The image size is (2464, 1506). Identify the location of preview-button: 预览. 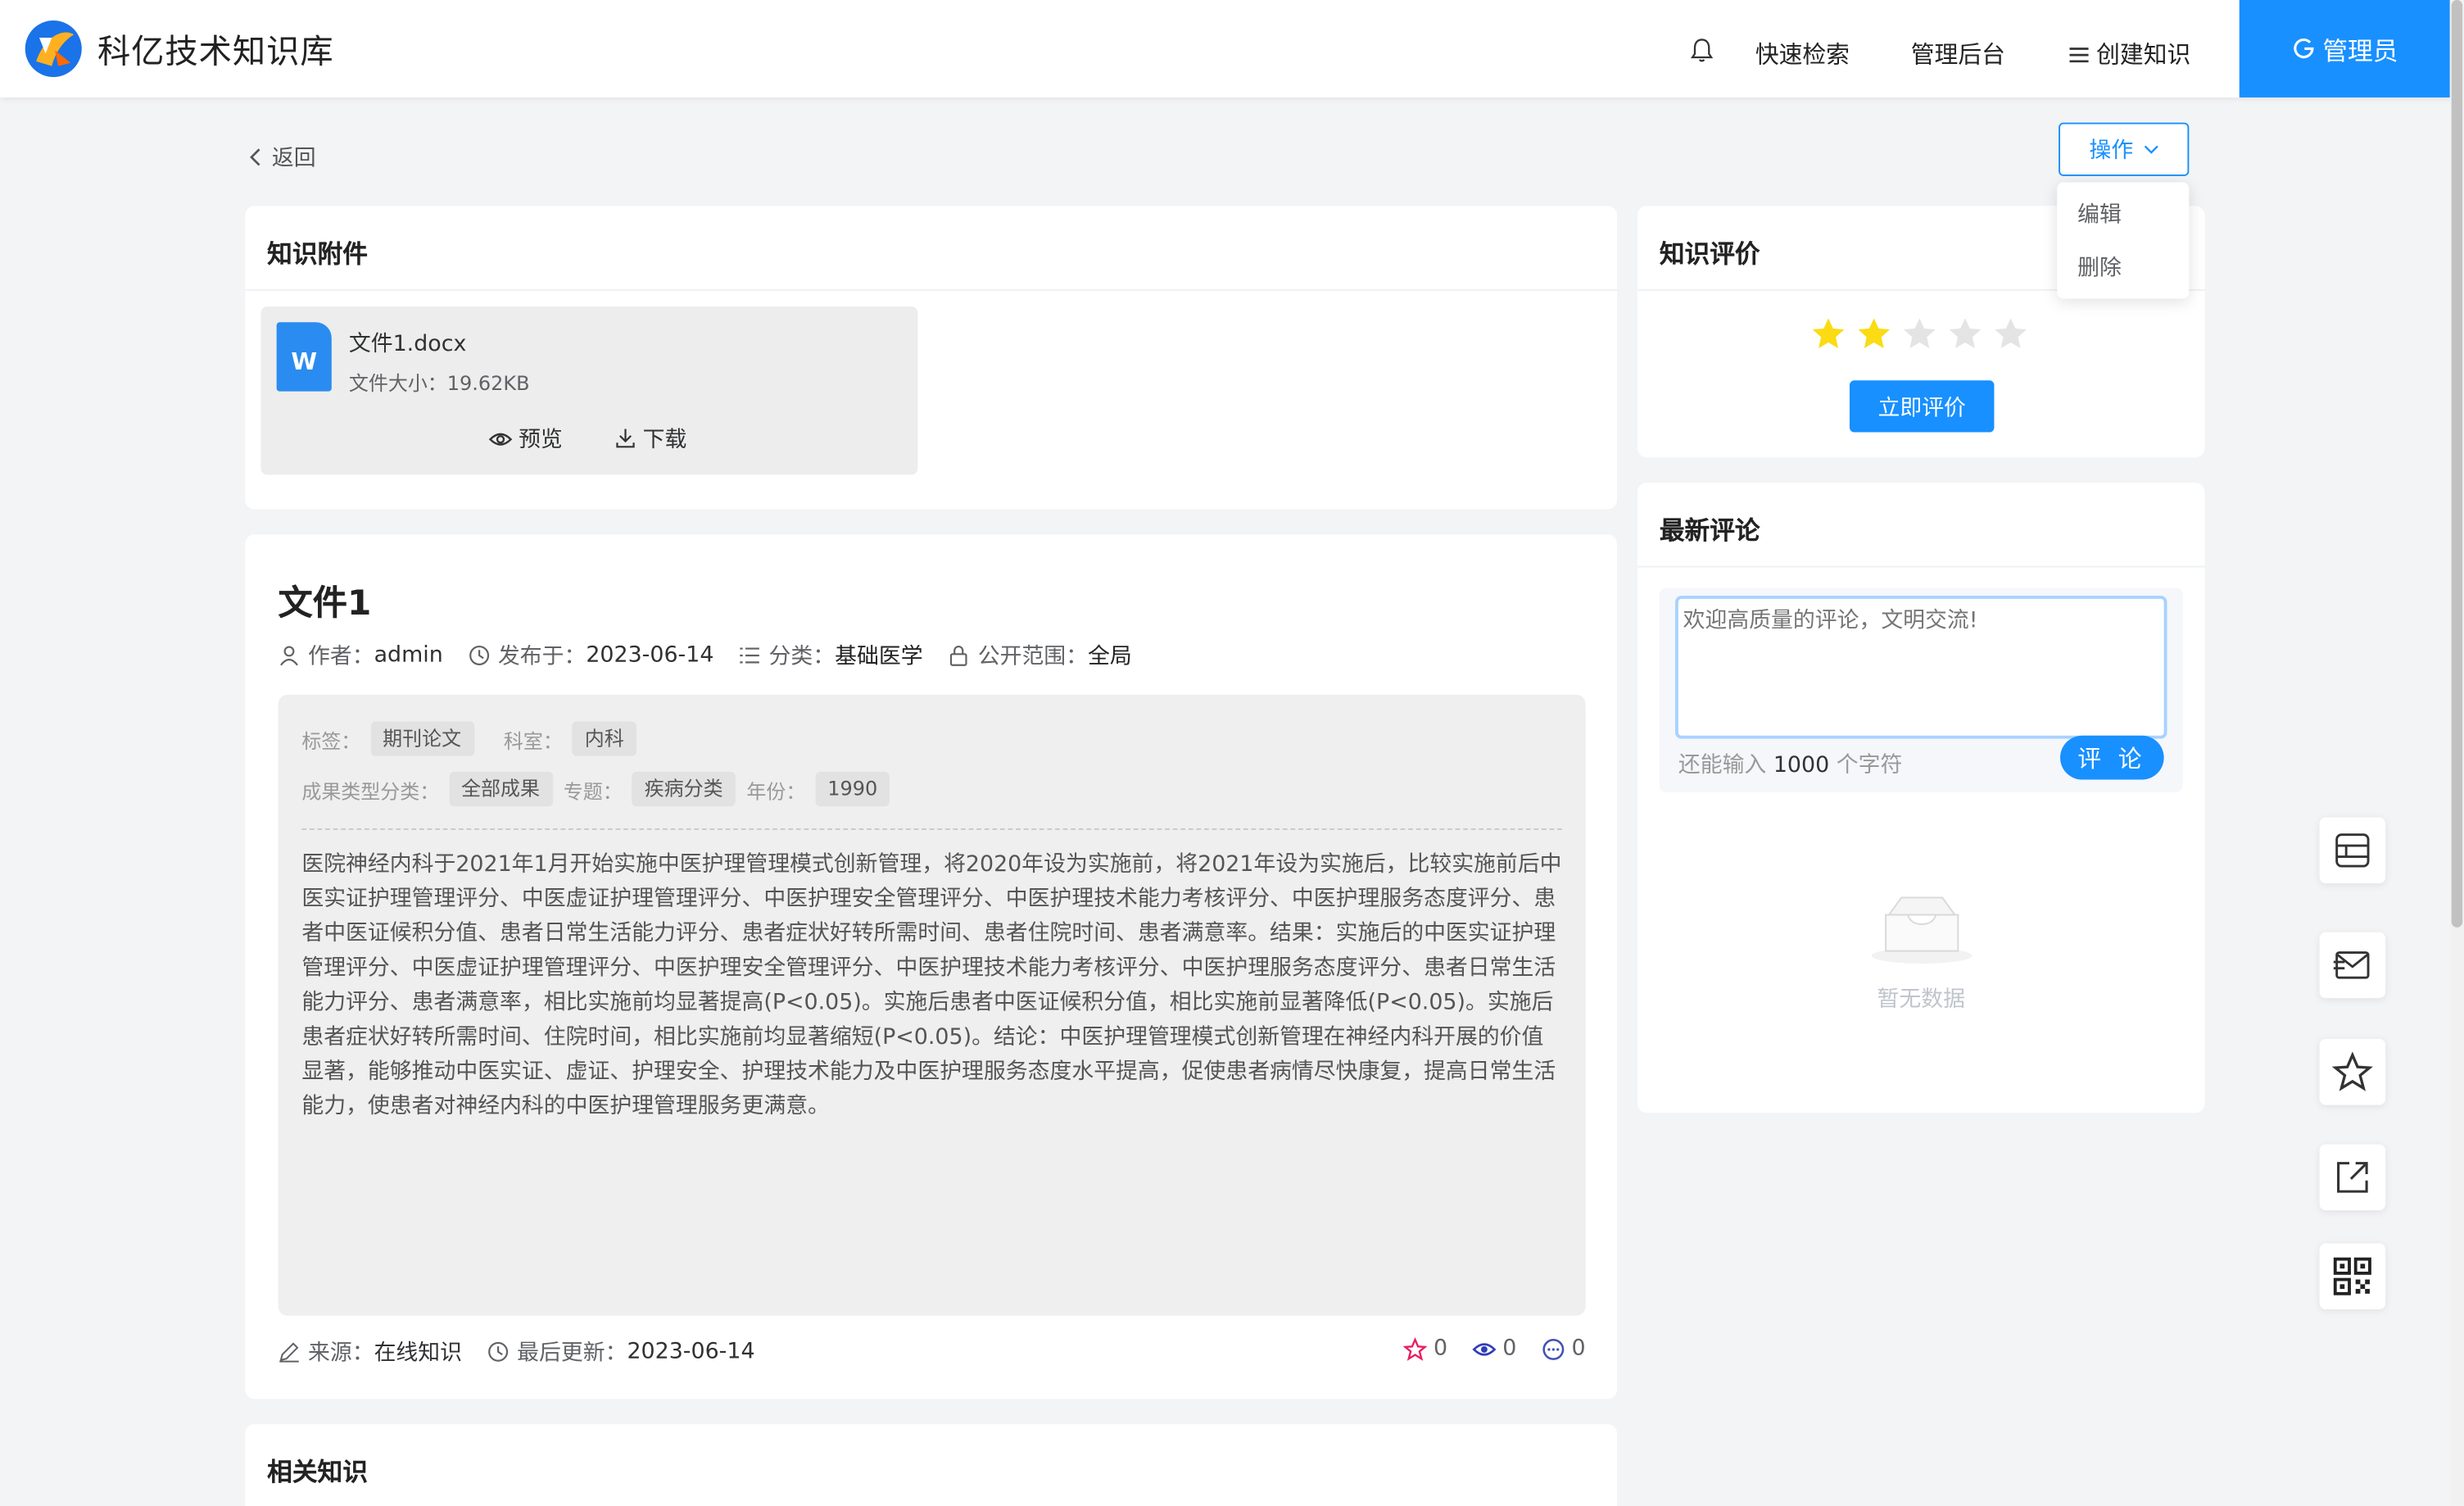
(525, 438).